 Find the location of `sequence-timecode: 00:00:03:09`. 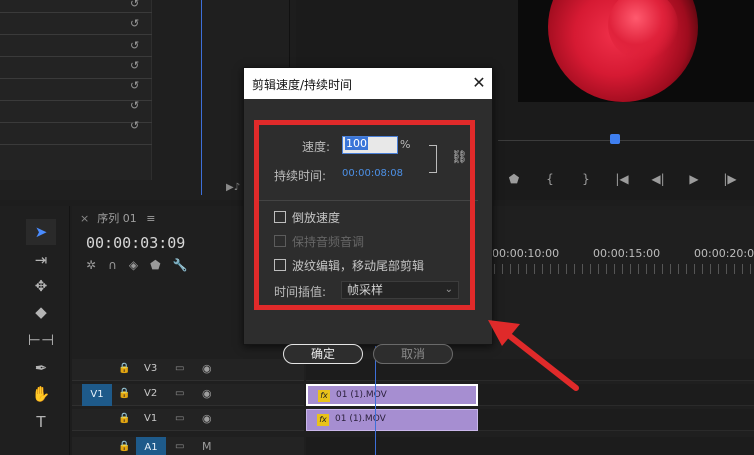

sequence-timecode: 00:00:03:09 is located at coordinates (135, 243).